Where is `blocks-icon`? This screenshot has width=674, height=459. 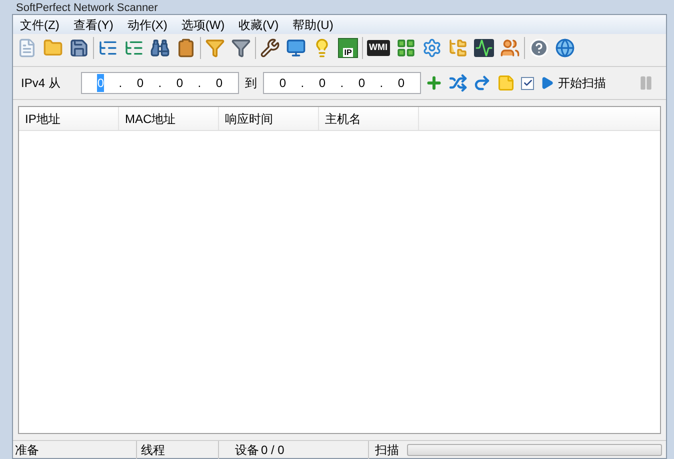
blocks-icon is located at coordinates (406, 48).